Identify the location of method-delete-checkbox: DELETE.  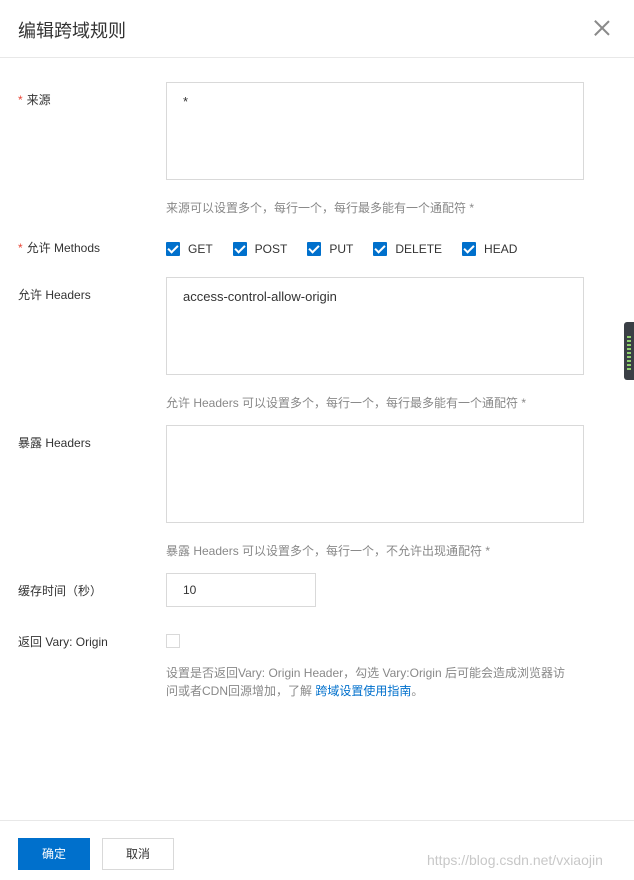
(407, 249).